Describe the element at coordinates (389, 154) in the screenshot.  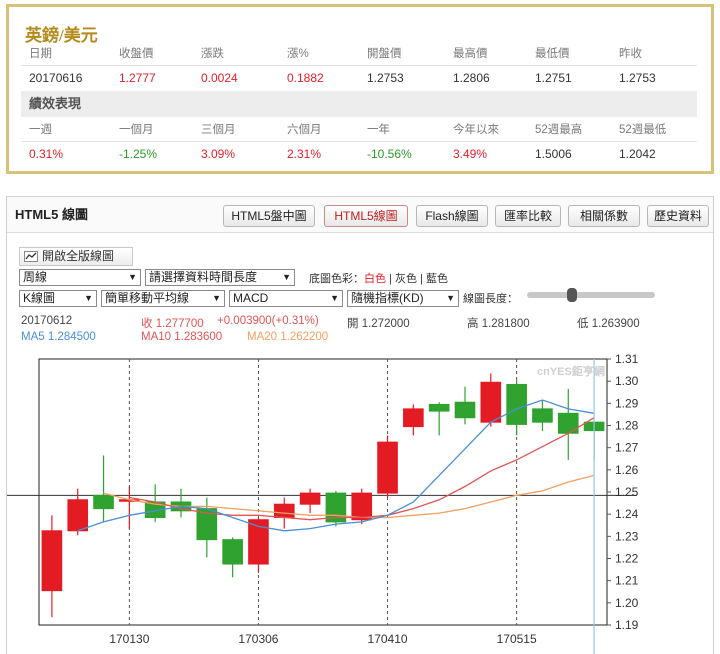
I see `perf-1y: -10.56%` at that location.